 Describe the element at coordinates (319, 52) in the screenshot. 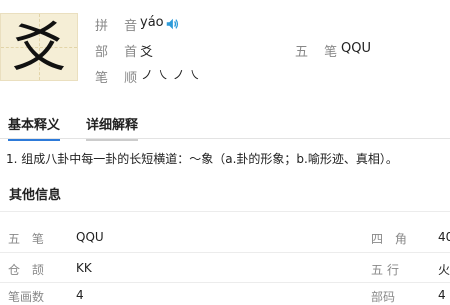

I see `wubi-label: 五 笔` at that location.